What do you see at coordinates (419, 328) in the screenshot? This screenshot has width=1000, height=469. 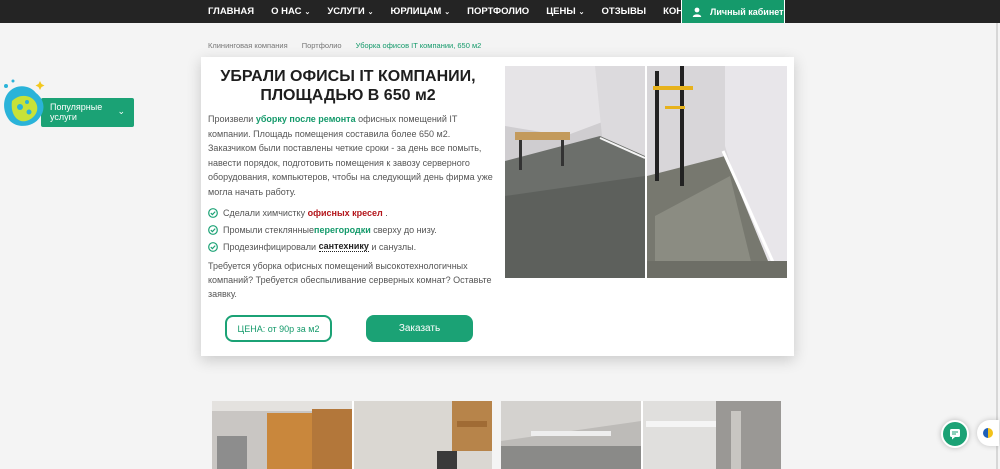 I see `order-button: Заказать` at bounding box center [419, 328].